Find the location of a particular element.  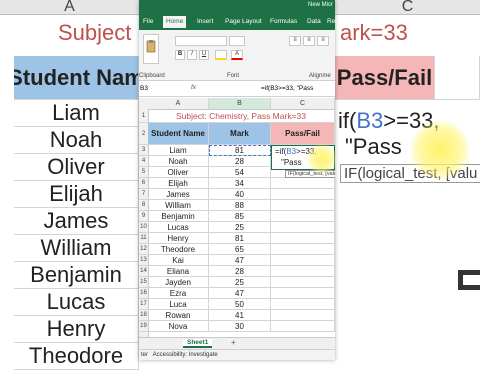

row-header: 1 is located at coordinates (143, 116).